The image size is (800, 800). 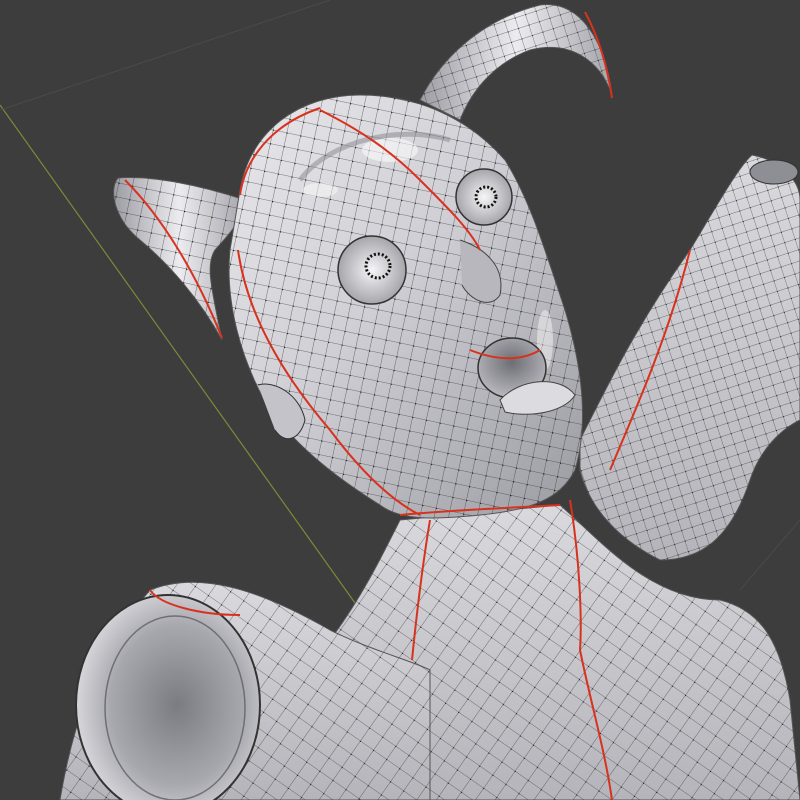 I want to click on ear-left-mesh, so click(x=179, y=259).